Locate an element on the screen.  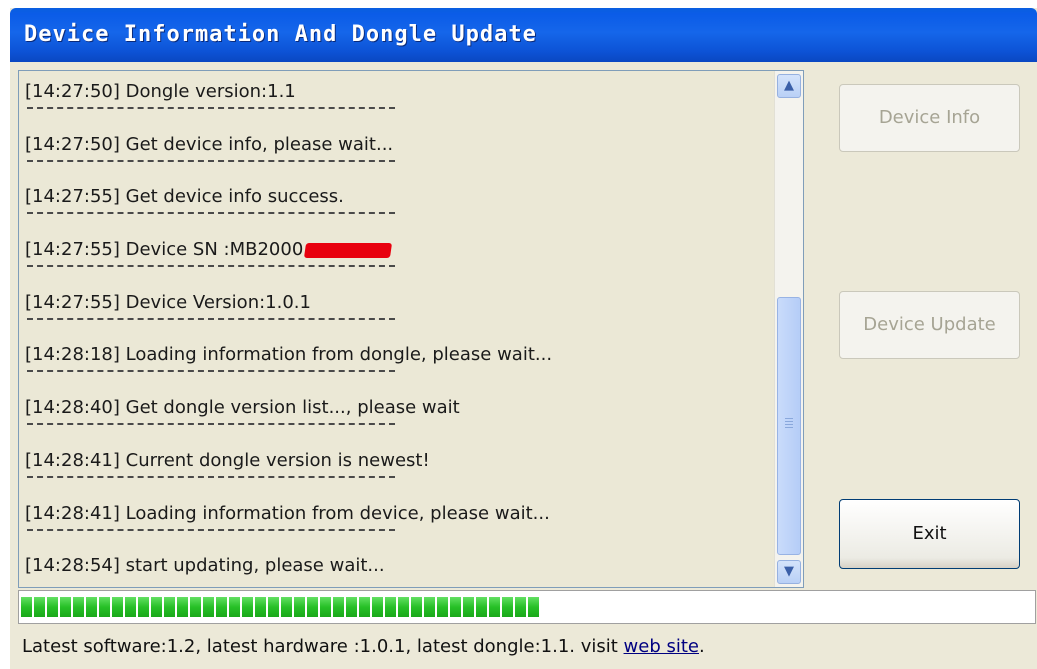
device-update-button: Device Update is located at coordinates (929, 325).